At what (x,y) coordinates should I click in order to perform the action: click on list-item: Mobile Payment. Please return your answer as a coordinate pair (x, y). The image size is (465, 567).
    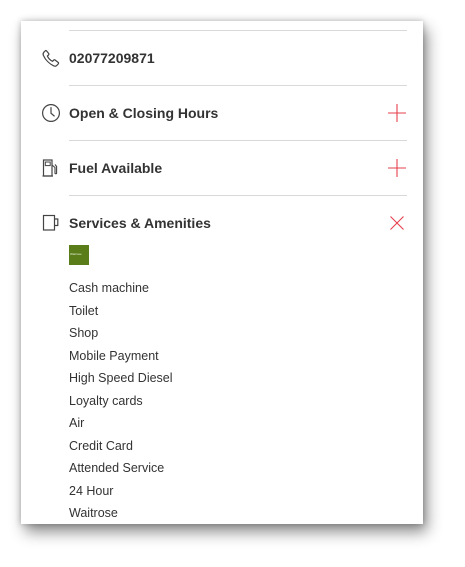
    Looking at the image, I should click on (114, 355).